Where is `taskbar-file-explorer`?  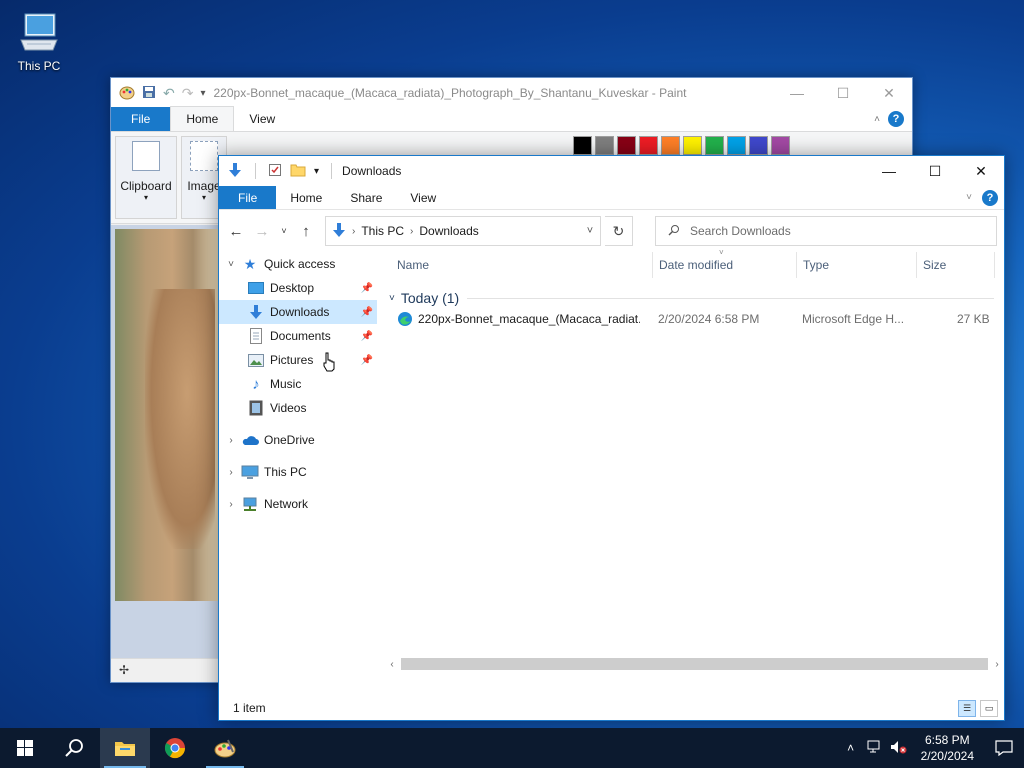 taskbar-file-explorer is located at coordinates (125, 748).